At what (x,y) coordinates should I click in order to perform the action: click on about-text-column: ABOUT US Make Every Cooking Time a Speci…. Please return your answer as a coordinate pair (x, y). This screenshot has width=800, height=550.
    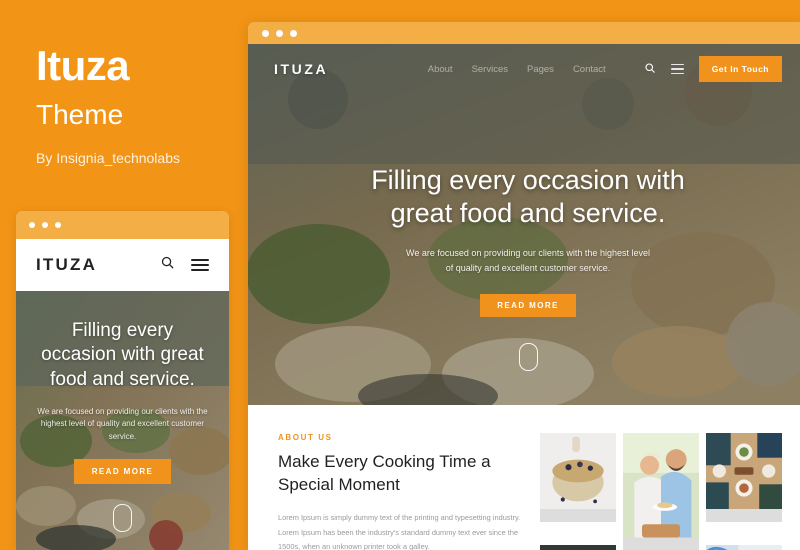
    Looking at the image, I should click on (402, 491).